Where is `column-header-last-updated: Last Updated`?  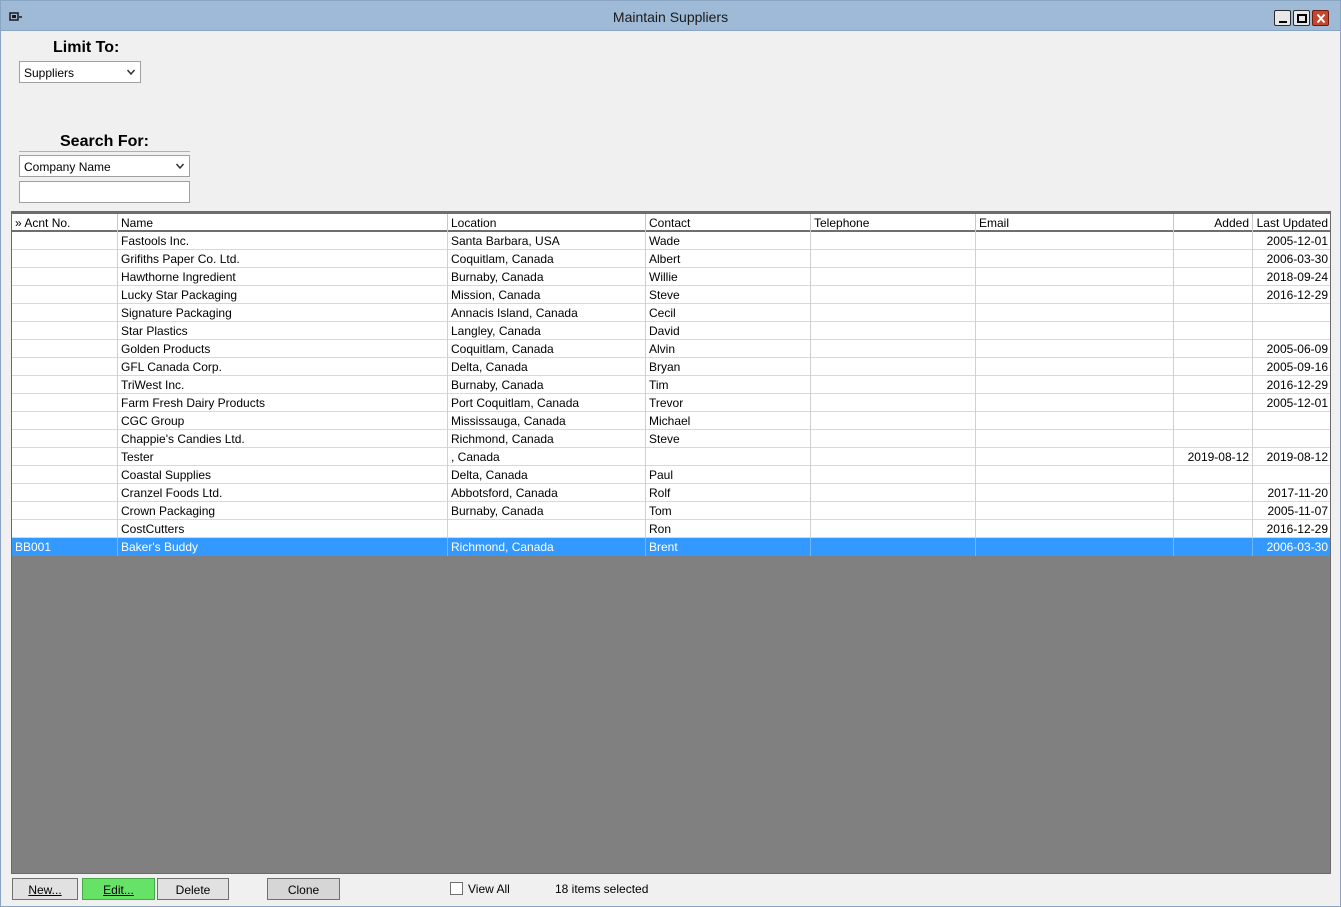
column-header-last-updated: Last Updated is located at coordinates (1291, 223).